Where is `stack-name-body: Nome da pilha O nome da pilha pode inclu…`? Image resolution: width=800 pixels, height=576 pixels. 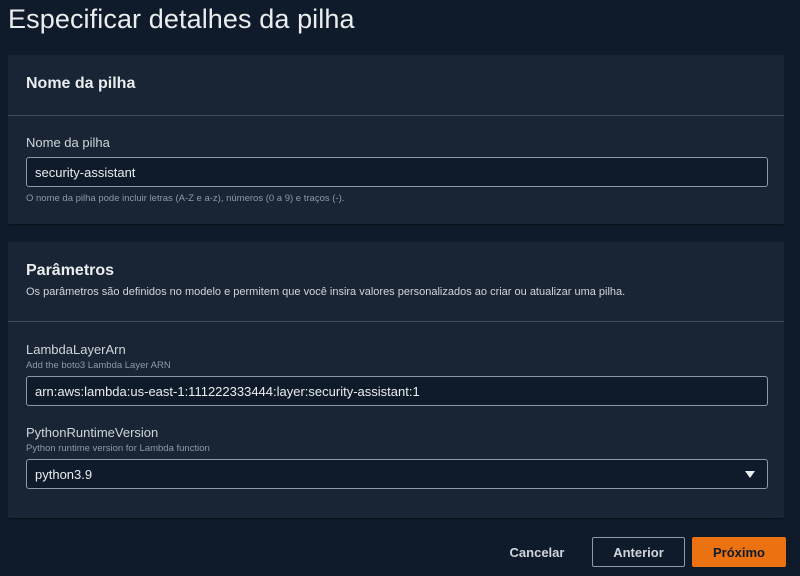 stack-name-body: Nome da pilha O nome da pilha pode inclu… is located at coordinates (396, 160).